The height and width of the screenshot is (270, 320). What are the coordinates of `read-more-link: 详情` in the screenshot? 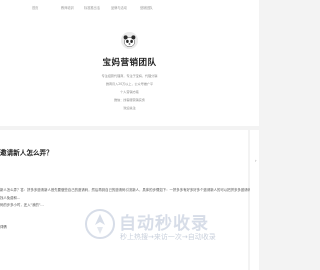 It's located at (3, 226).